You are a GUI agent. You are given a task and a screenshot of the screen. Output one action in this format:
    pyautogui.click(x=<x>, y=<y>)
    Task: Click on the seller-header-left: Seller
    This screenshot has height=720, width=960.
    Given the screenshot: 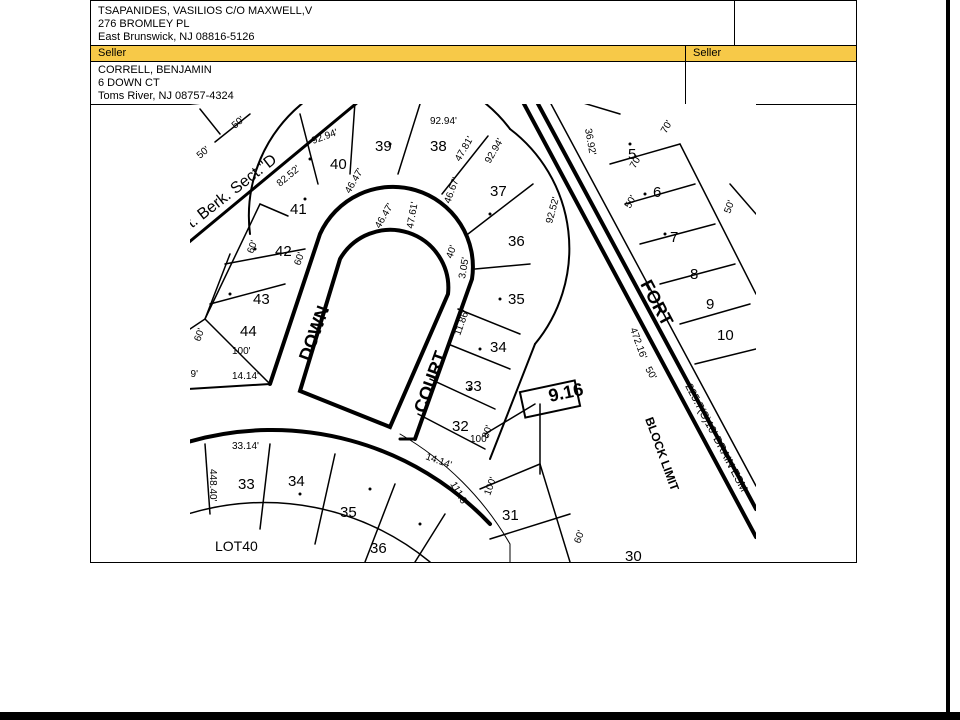 What is the action you would take?
    pyautogui.click(x=388, y=53)
    